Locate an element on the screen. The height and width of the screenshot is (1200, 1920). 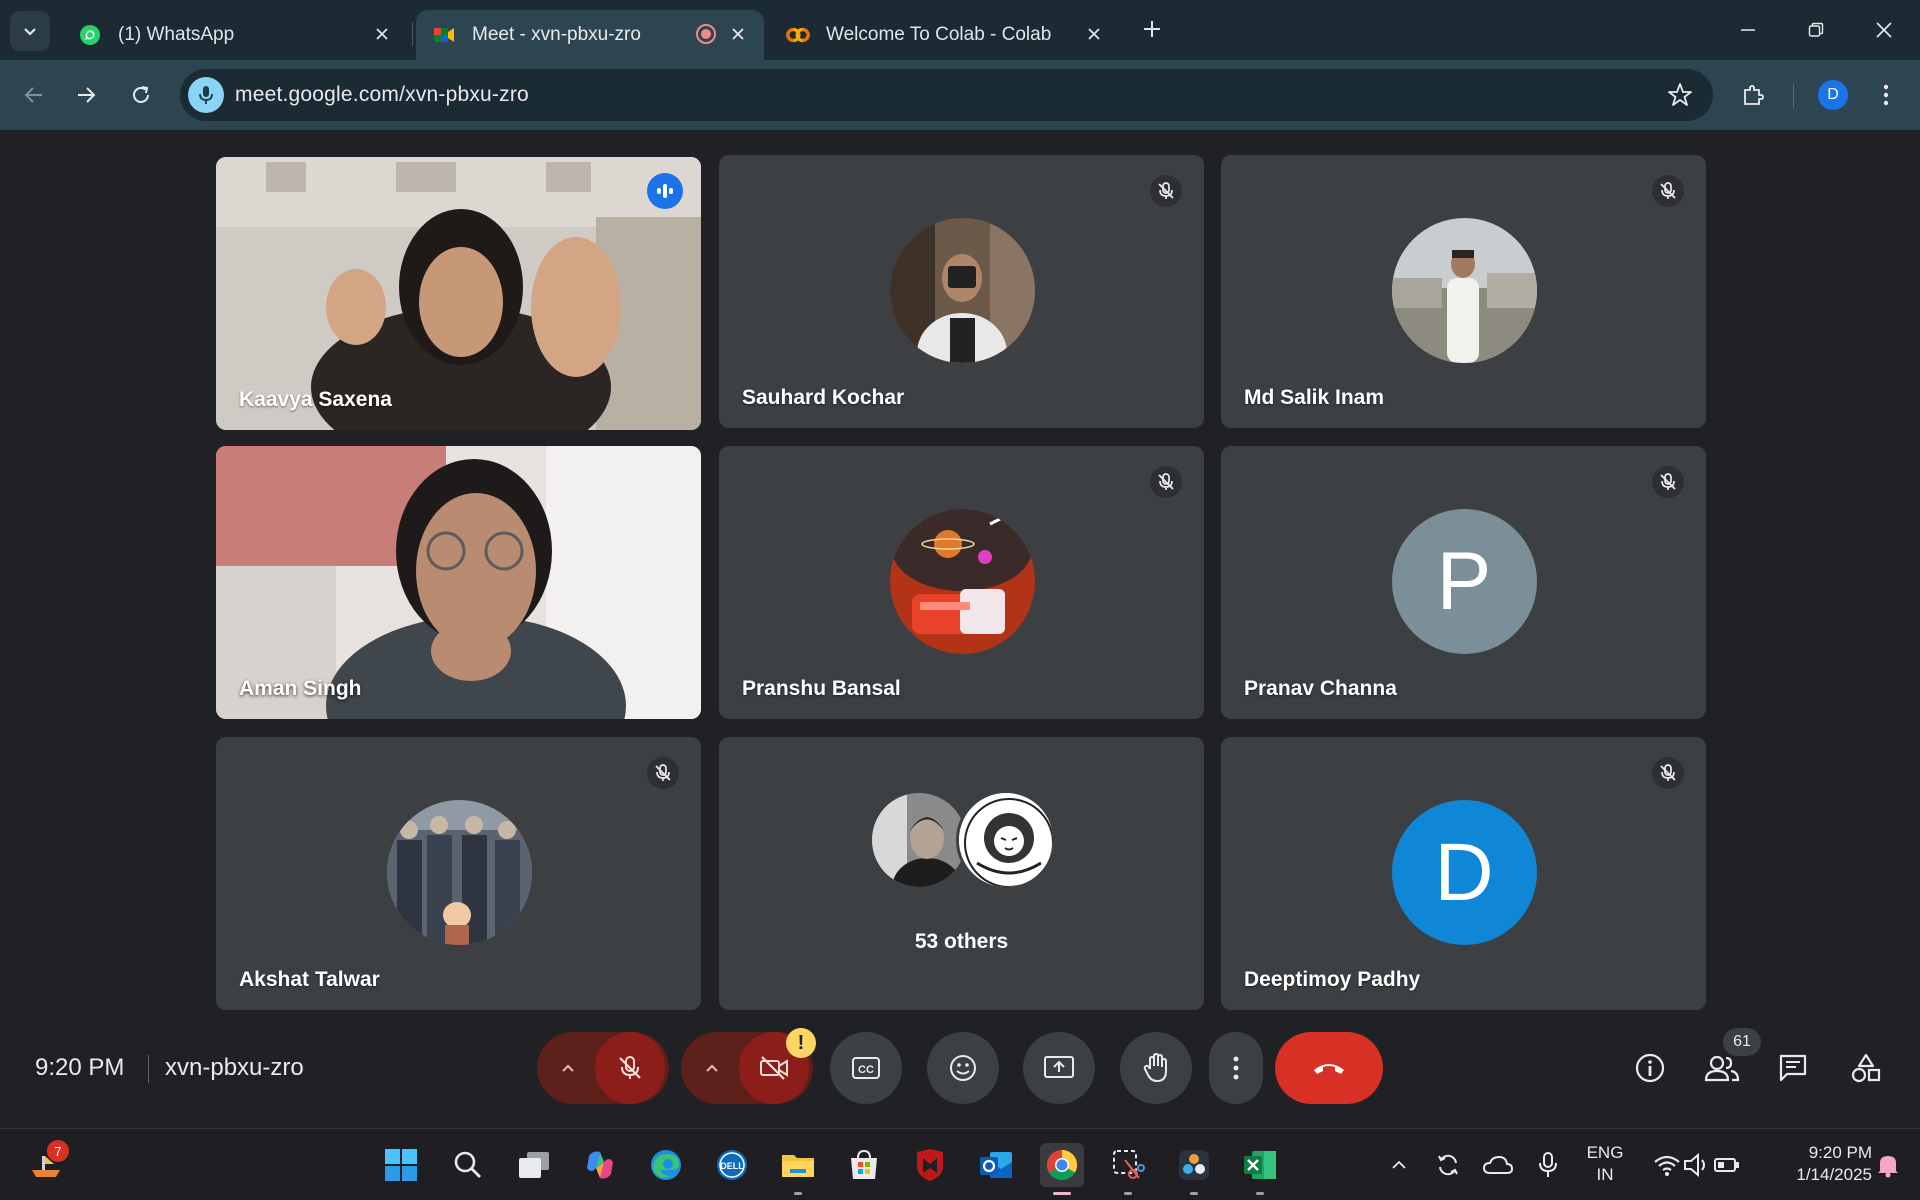
info-icon is located at coordinates (1650, 1068).